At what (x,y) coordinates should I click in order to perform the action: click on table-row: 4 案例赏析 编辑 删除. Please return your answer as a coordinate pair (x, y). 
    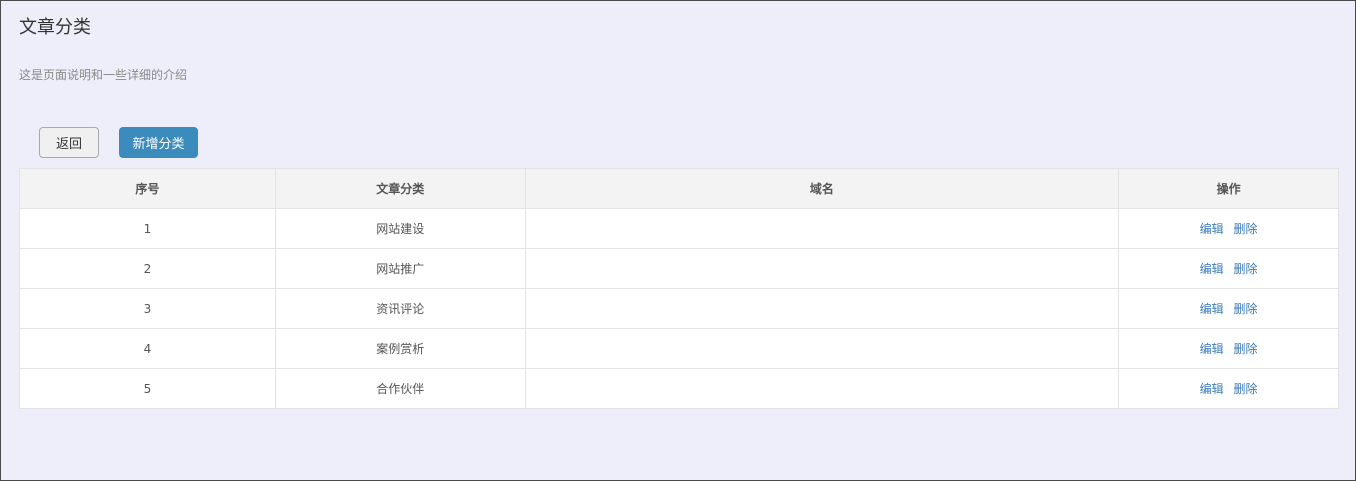
    Looking at the image, I should click on (679, 348).